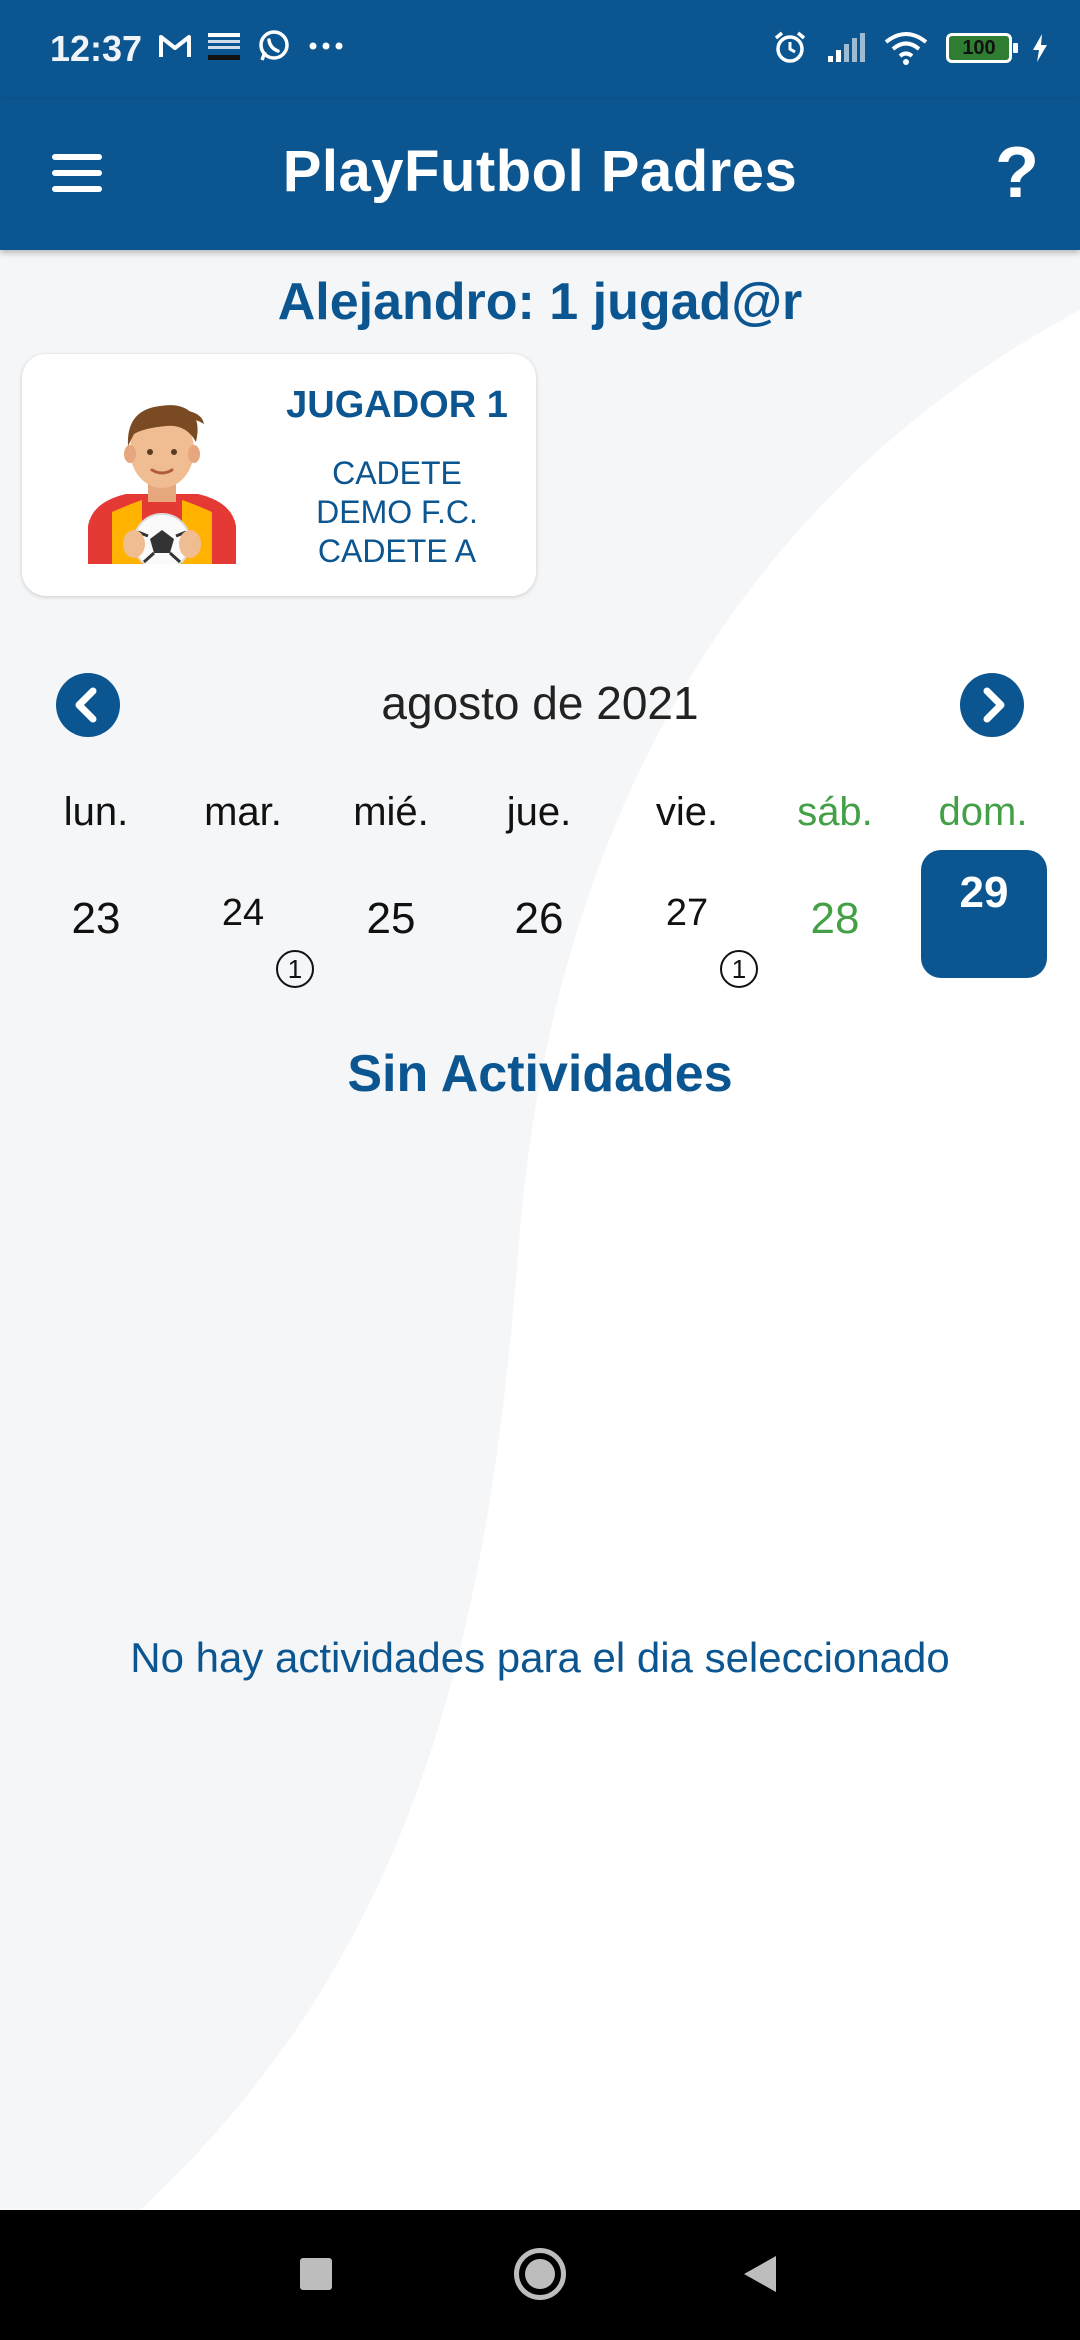  I want to click on day-number: 25, so click(391, 918).